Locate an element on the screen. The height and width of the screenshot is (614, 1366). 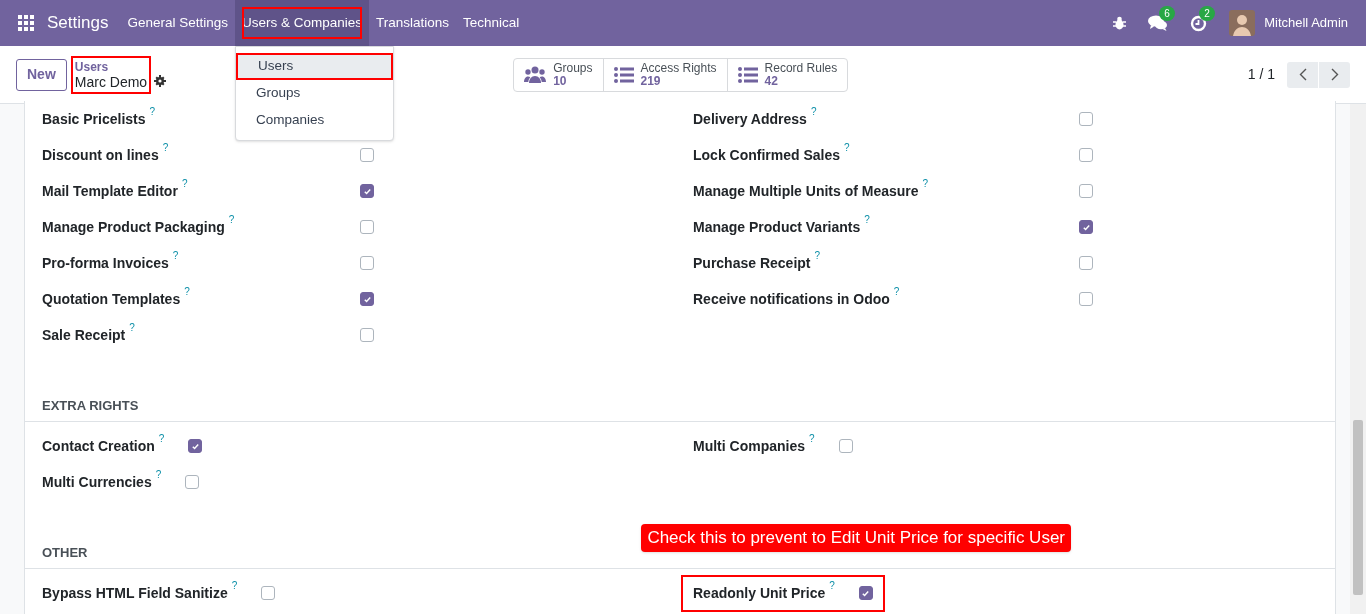
notification-badge: 2 is located at coordinates (1207, 13).